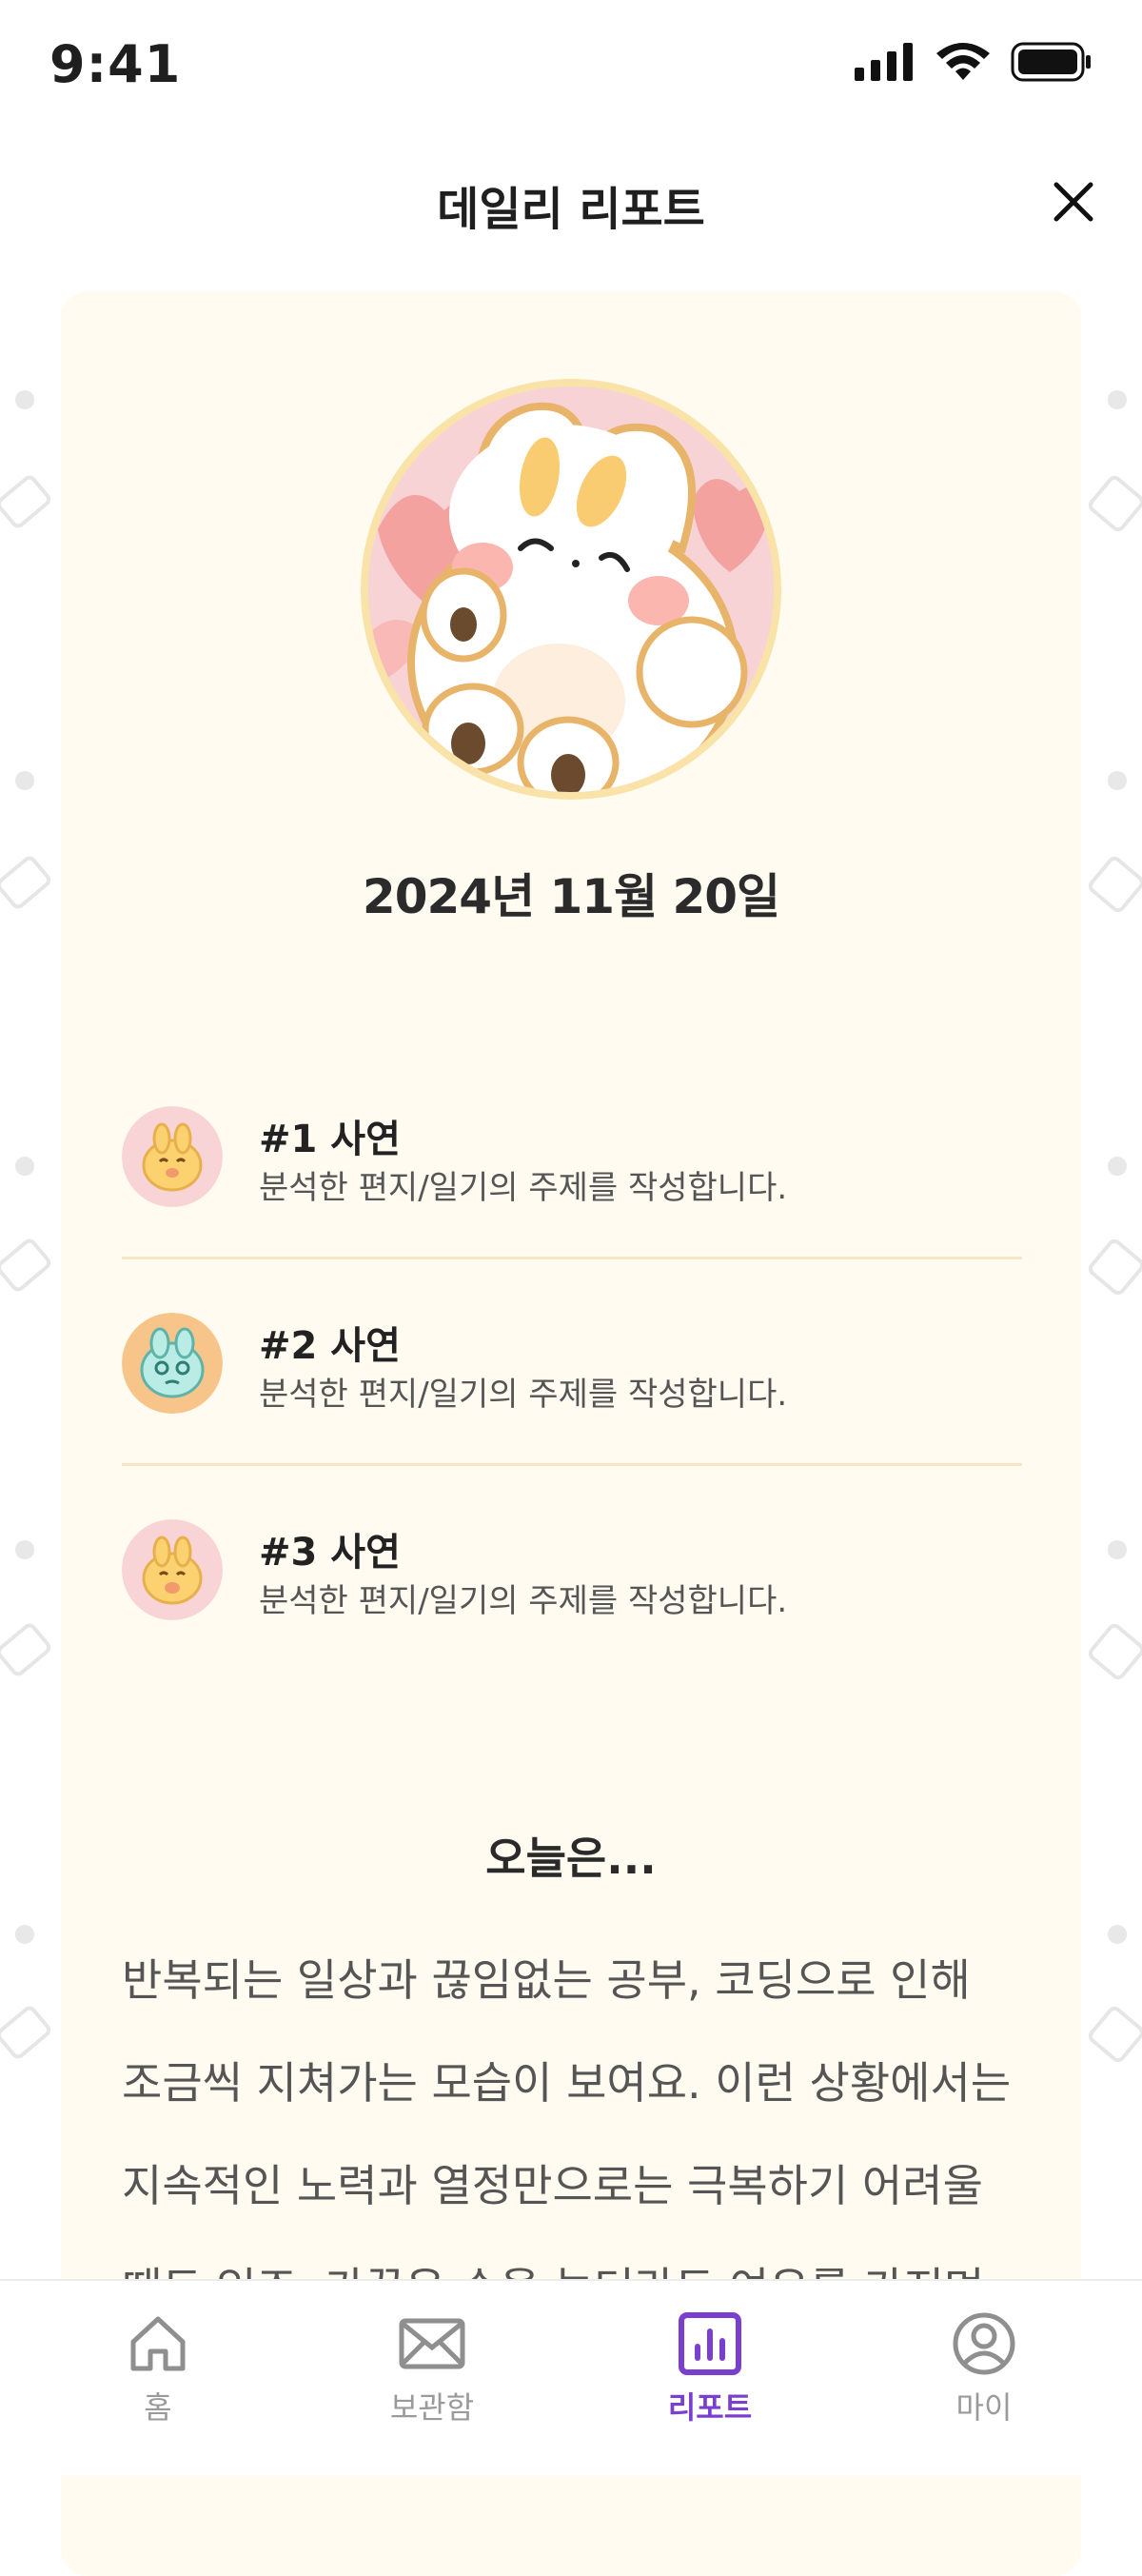 The image size is (1142, 2576). What do you see at coordinates (572, 1156) in the screenshot?
I see `list-item: #1 사연 분석한 편지/일기의 주제를 작성합니다.` at bounding box center [572, 1156].